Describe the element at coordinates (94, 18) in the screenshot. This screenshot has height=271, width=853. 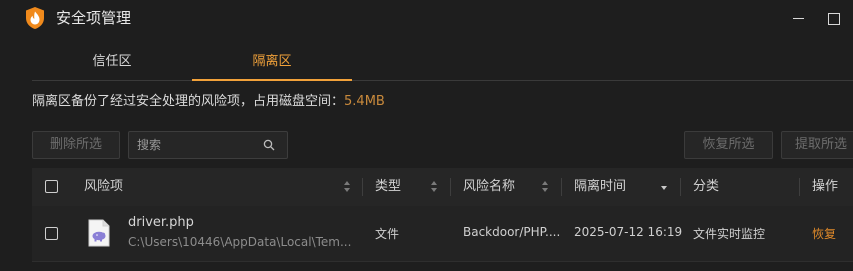
I see `window-title: 安全项管理` at that location.